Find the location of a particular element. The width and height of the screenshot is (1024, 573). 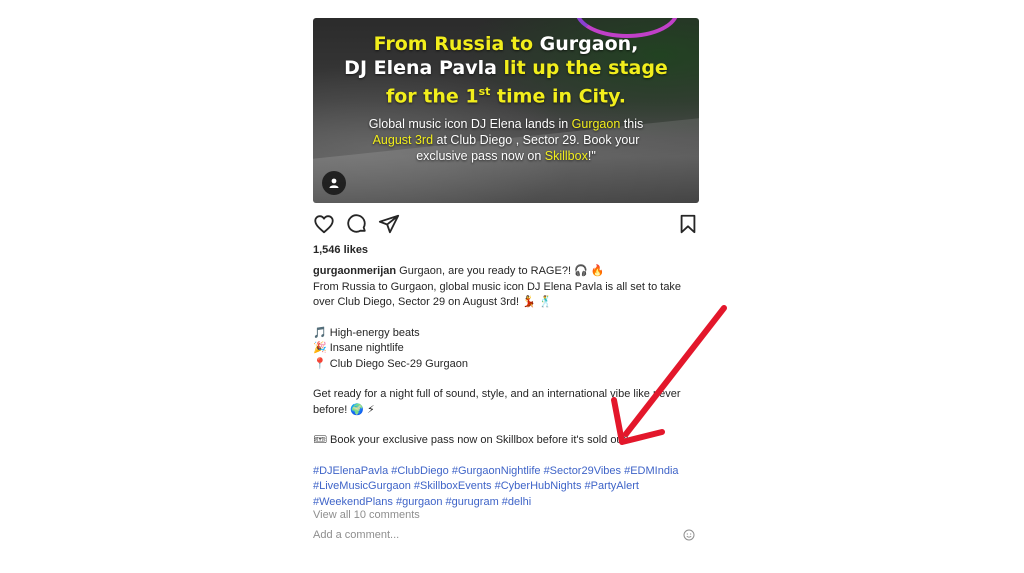

caption-intro: Gurgaon, are you ready to RAGE?! 🎧 🔥 is located at coordinates (500, 271).